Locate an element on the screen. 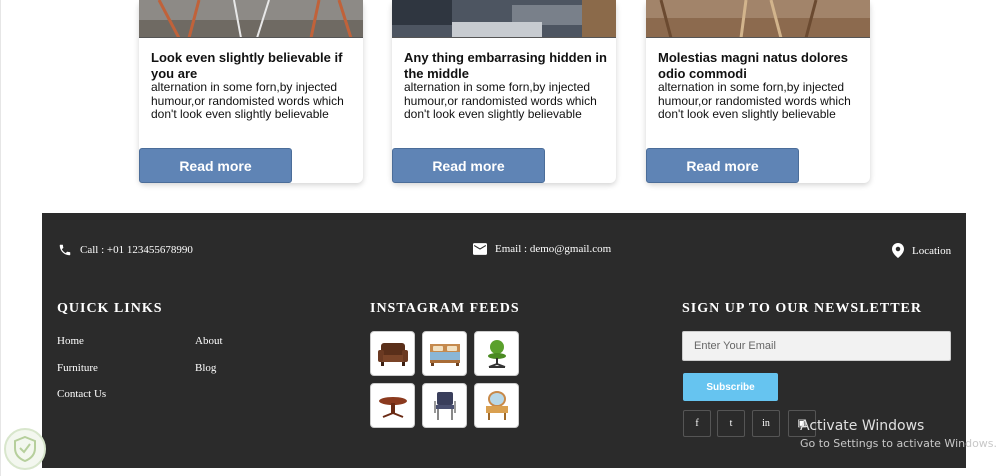 The width and height of the screenshot is (1000, 476). email-text: Email : demo@gmail.com is located at coordinates (553, 249).